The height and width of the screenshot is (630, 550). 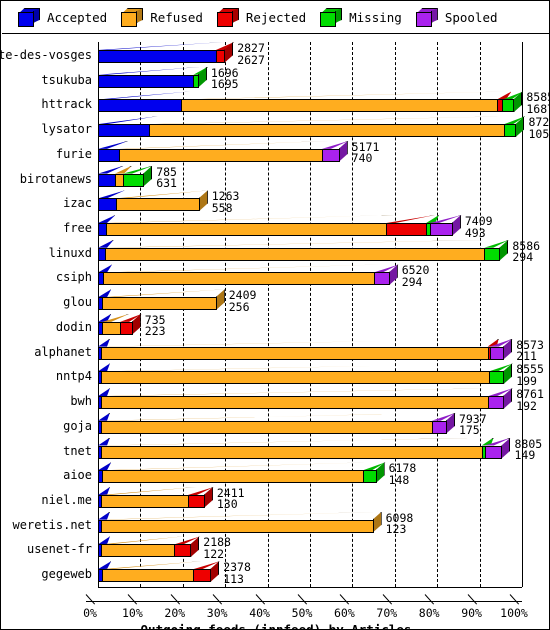 I want to click on bar-value-secondary: 294, so click(x=523, y=257).